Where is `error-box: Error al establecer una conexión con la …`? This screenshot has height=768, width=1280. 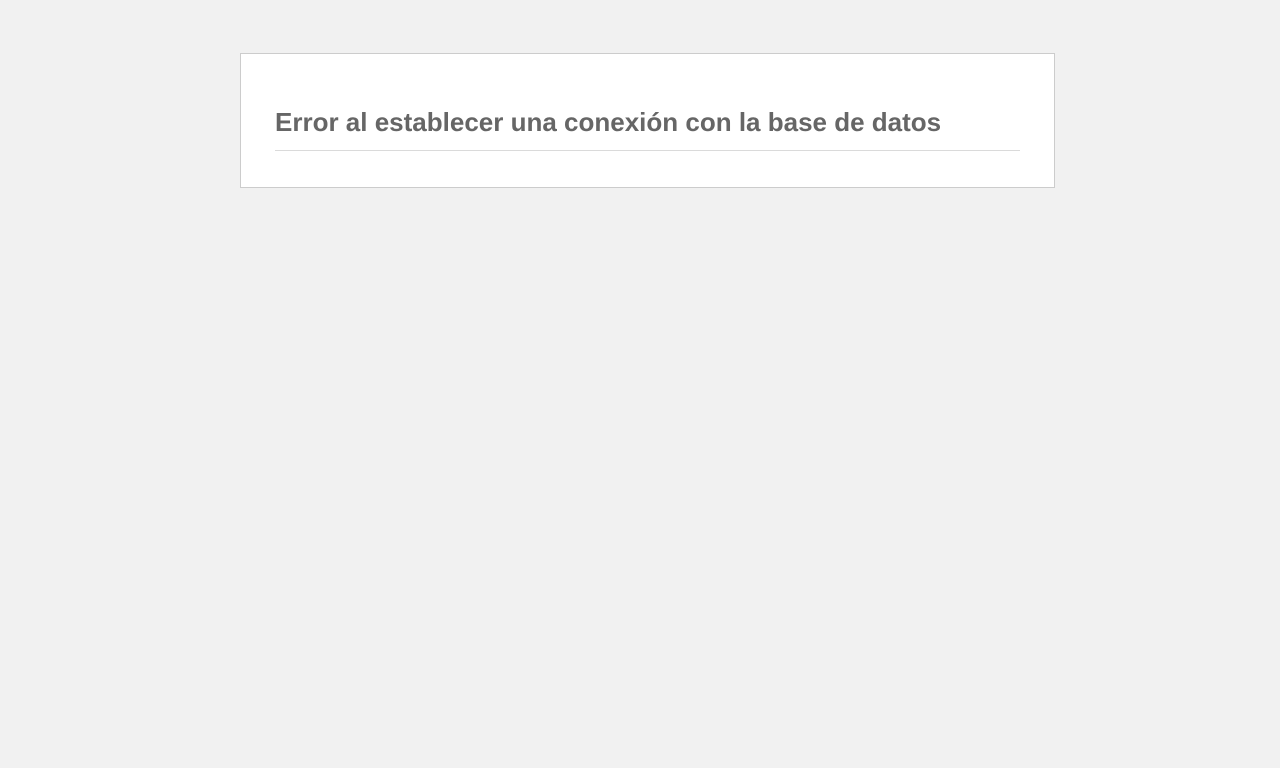
error-box: Error al establecer una conexión con la … is located at coordinates (647, 120).